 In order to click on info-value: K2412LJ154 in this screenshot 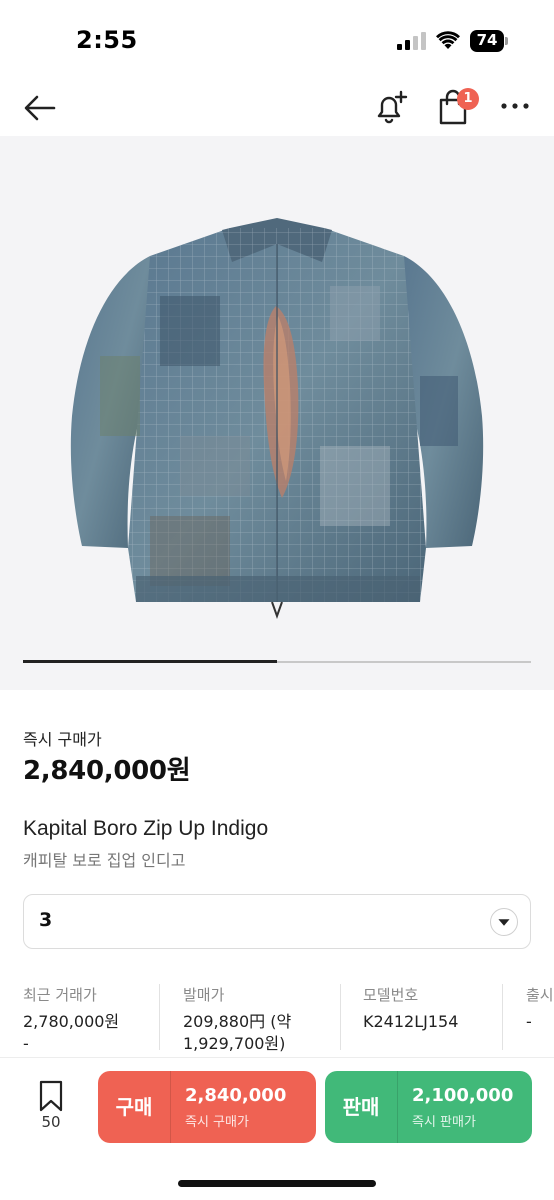, I will do `click(411, 1021)`.